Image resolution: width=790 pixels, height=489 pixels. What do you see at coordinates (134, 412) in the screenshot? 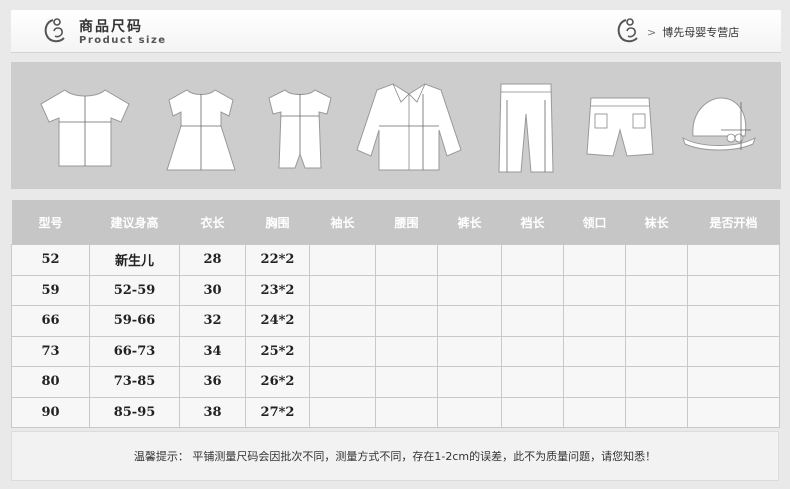
I see `table-cell: 85-95` at bounding box center [134, 412].